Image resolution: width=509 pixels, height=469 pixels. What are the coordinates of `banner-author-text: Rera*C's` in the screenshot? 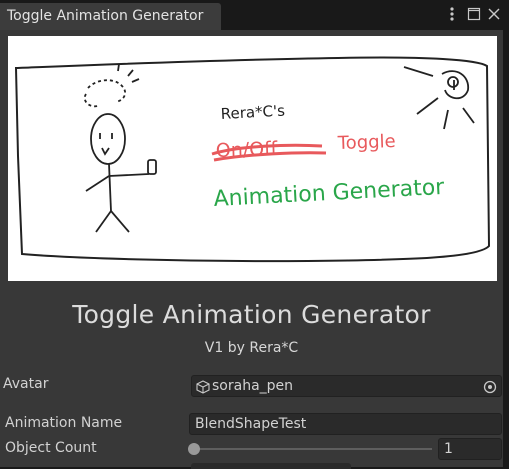 It's located at (252, 112).